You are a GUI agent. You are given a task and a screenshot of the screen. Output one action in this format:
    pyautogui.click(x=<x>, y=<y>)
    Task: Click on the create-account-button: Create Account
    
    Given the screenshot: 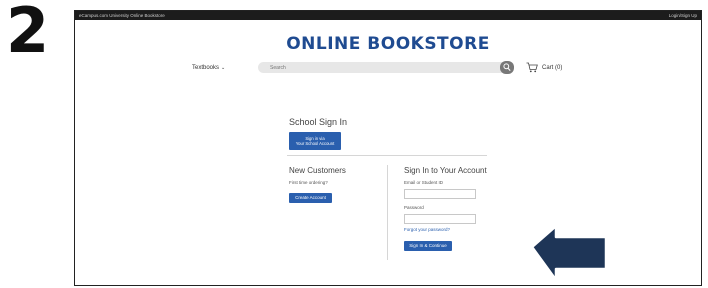 What is the action you would take?
    pyautogui.click(x=310, y=198)
    